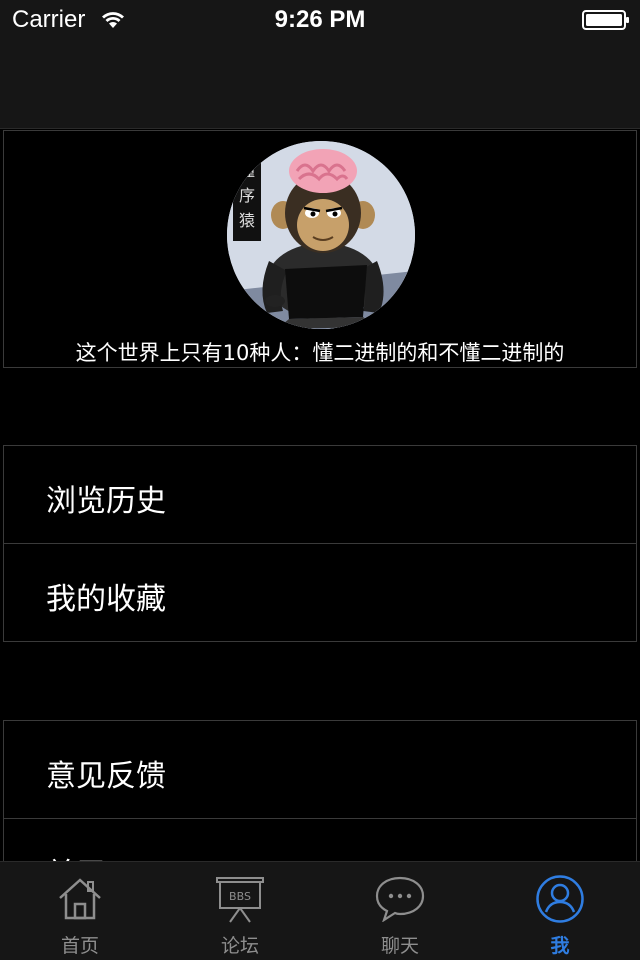 Image resolution: width=640 pixels, height=960 pixels. I want to click on user-profile-icon, so click(560, 899).